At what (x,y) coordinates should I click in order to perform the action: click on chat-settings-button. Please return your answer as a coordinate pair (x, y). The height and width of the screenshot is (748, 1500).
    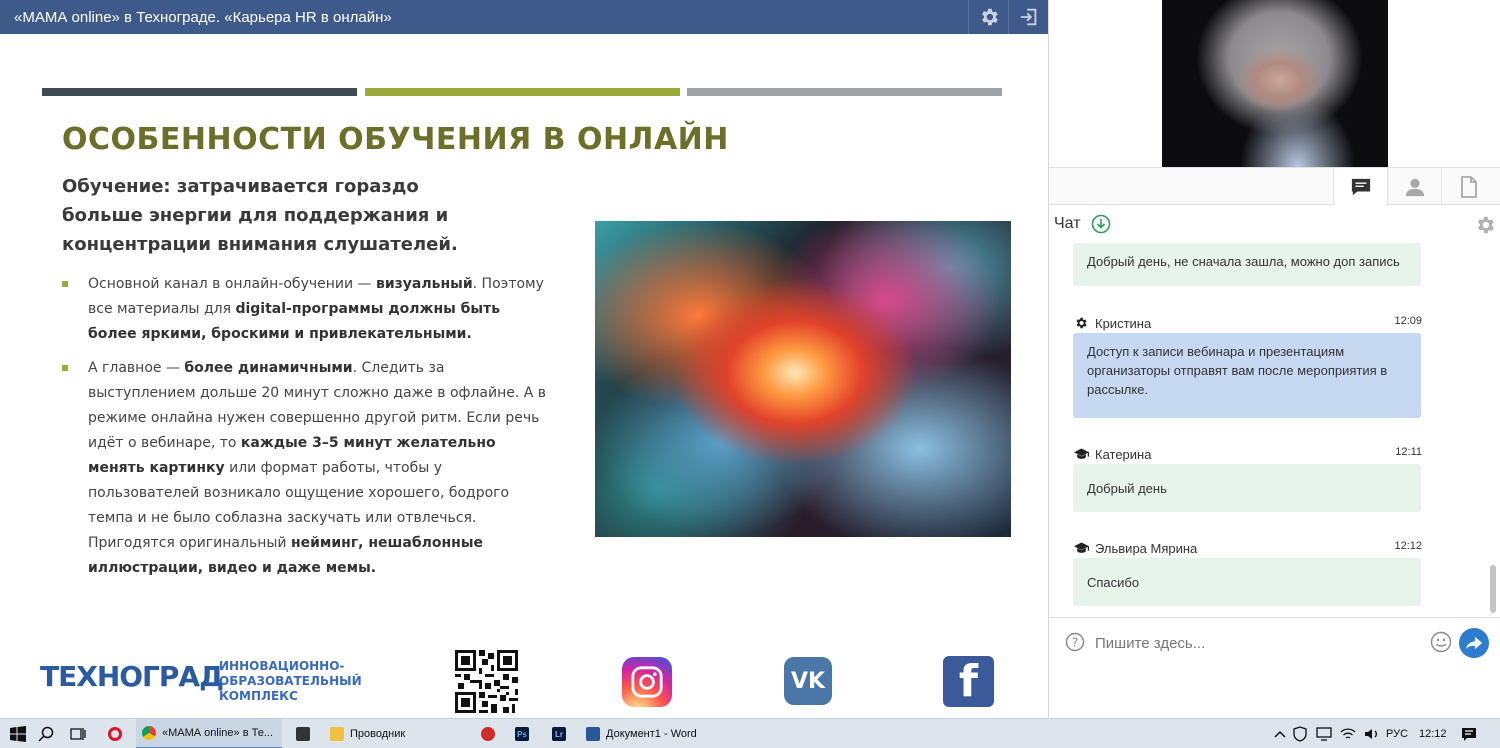
    Looking at the image, I should click on (1485, 227).